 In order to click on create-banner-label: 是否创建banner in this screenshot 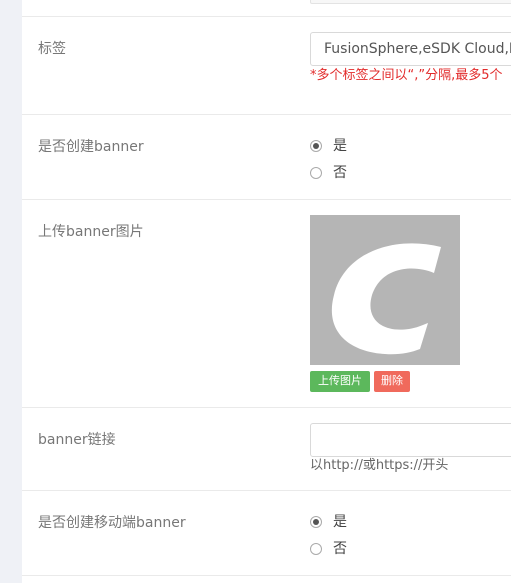, I will do `click(91, 147)`.